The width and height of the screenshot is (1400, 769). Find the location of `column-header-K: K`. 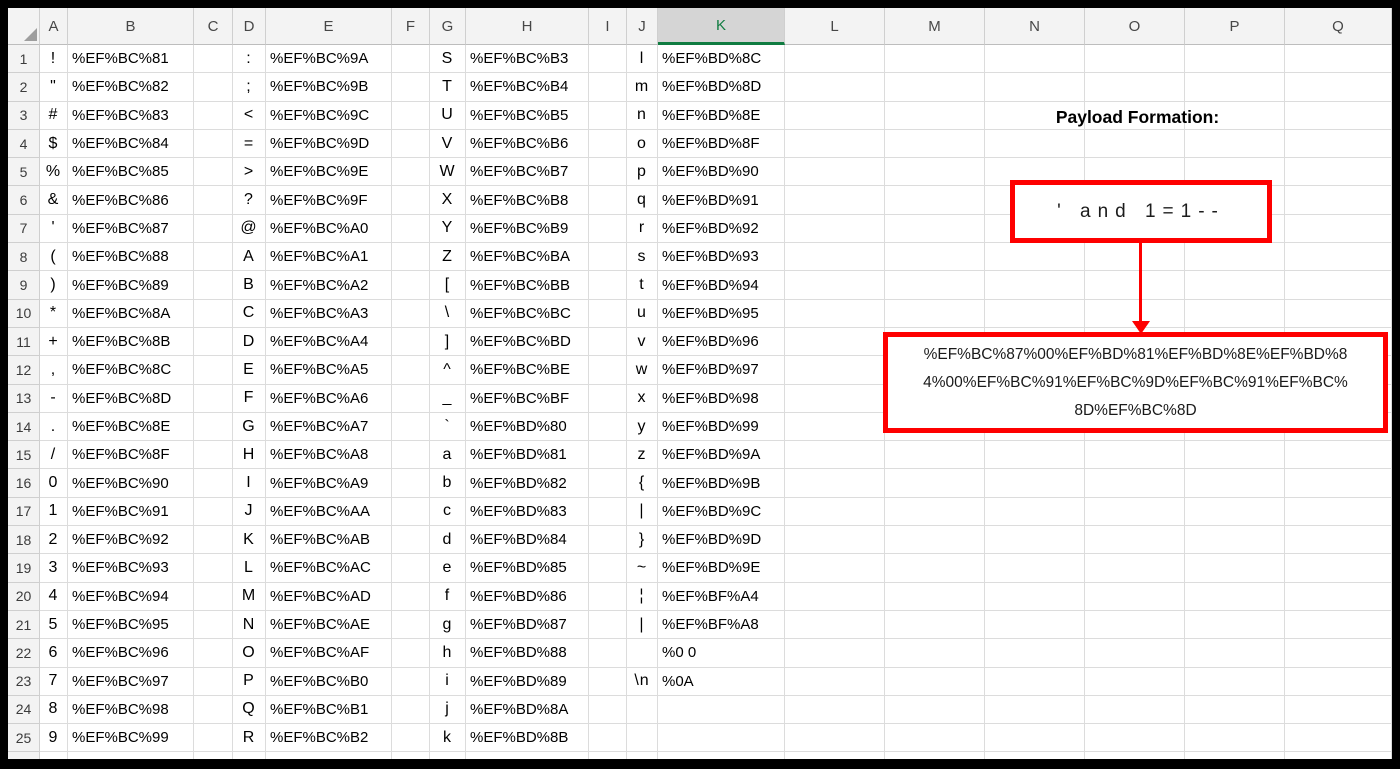

column-header-K: K is located at coordinates (721, 26).